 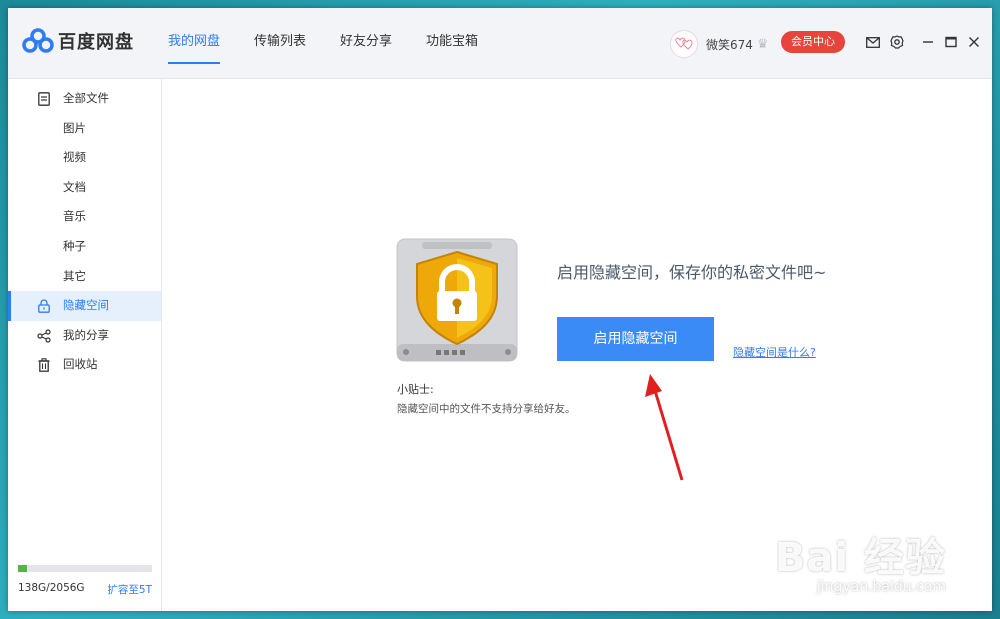 What do you see at coordinates (813, 42) in the screenshot?
I see `vip-center-button: 会员中心` at bounding box center [813, 42].